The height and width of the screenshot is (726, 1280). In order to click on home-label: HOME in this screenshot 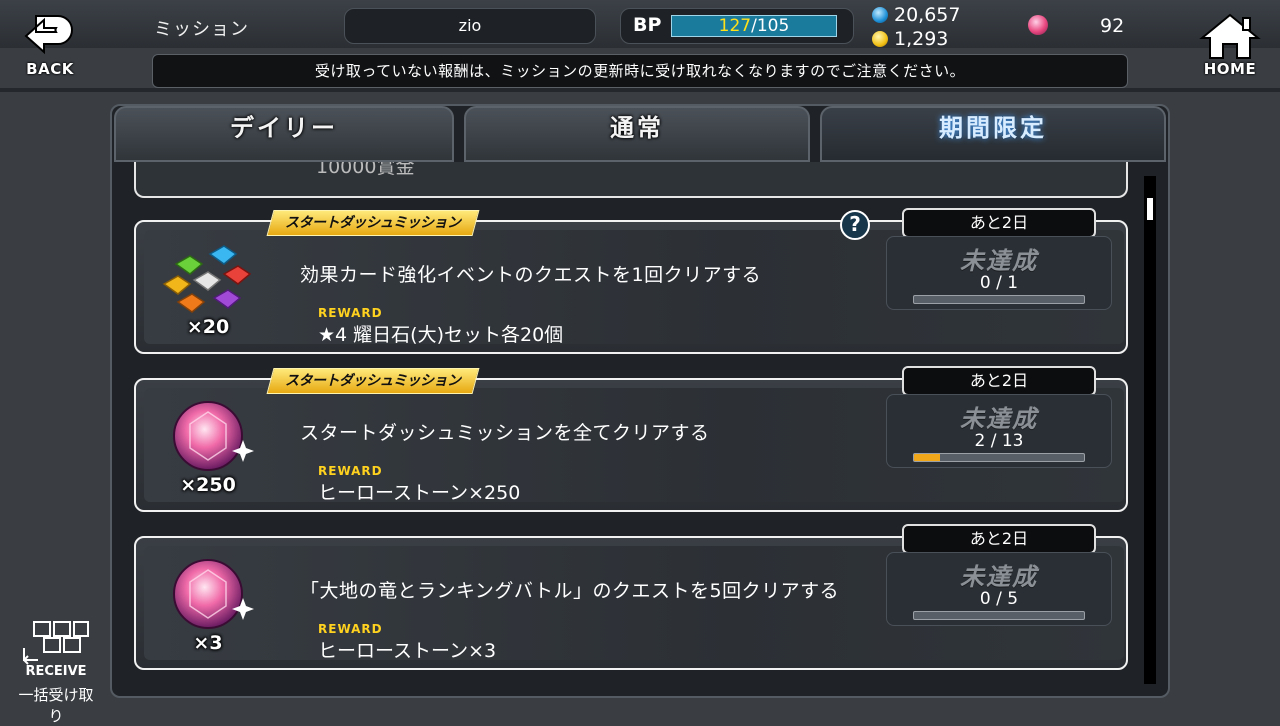, I will do `click(1230, 69)`.